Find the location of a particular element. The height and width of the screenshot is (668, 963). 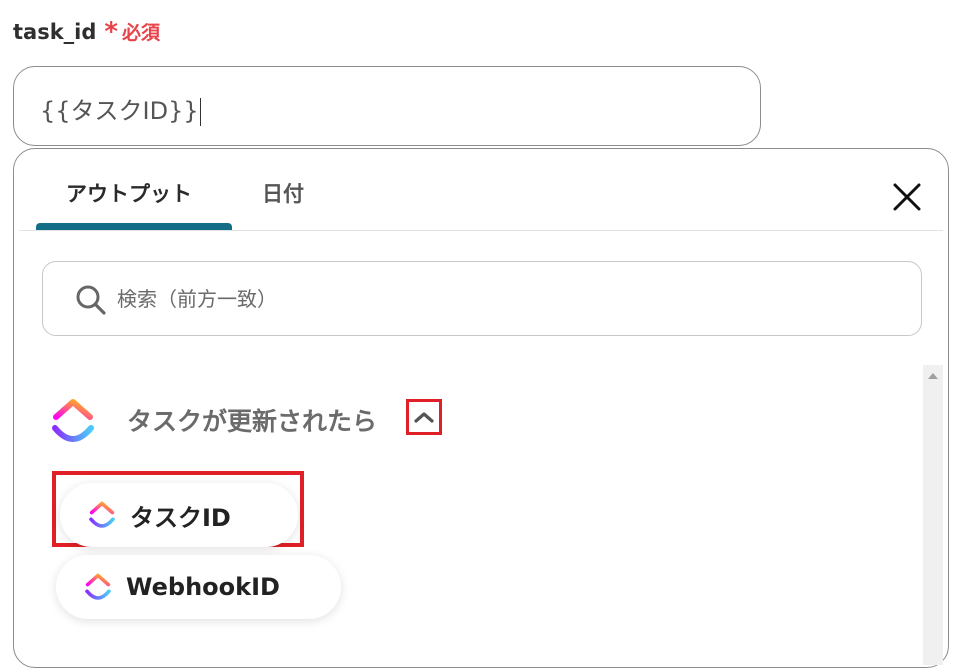

output-item-webhook-id: WebhookID is located at coordinates (198, 587).